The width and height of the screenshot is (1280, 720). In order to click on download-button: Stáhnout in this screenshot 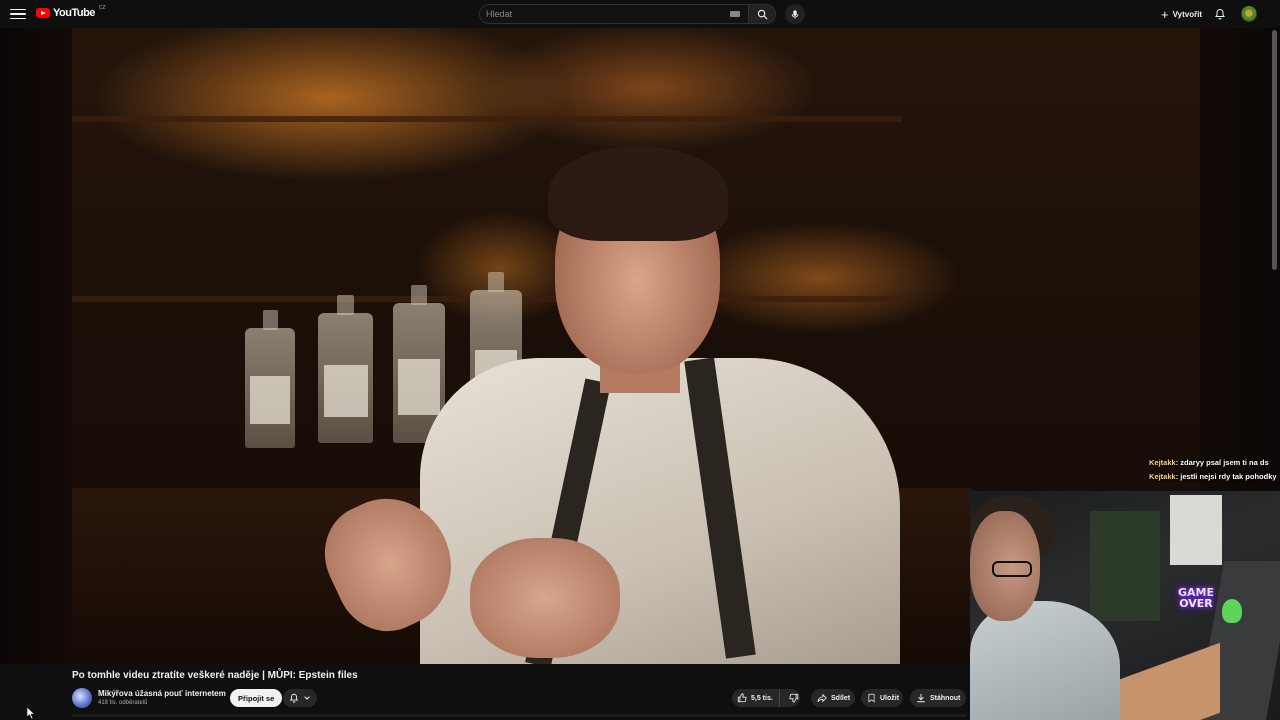, I will do `click(938, 698)`.